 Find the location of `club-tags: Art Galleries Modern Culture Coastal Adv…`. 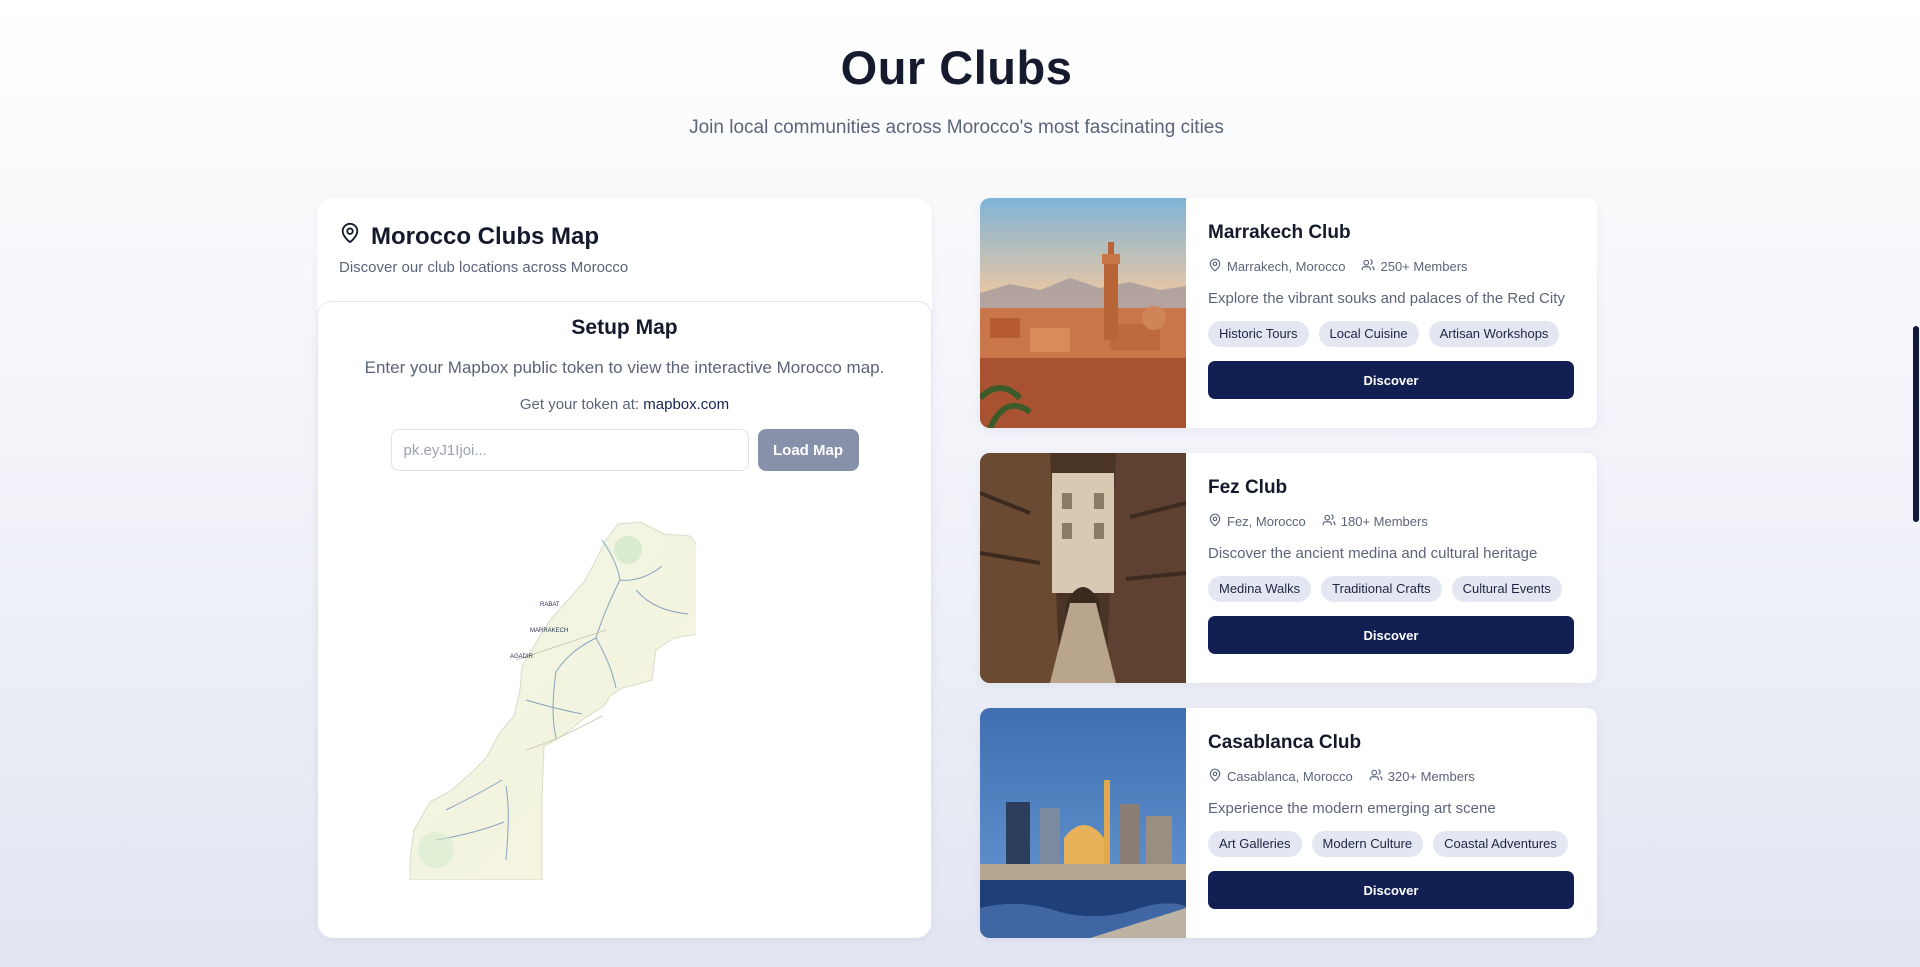

club-tags: Art Galleries Modern Culture Coastal Adv… is located at coordinates (1391, 844).